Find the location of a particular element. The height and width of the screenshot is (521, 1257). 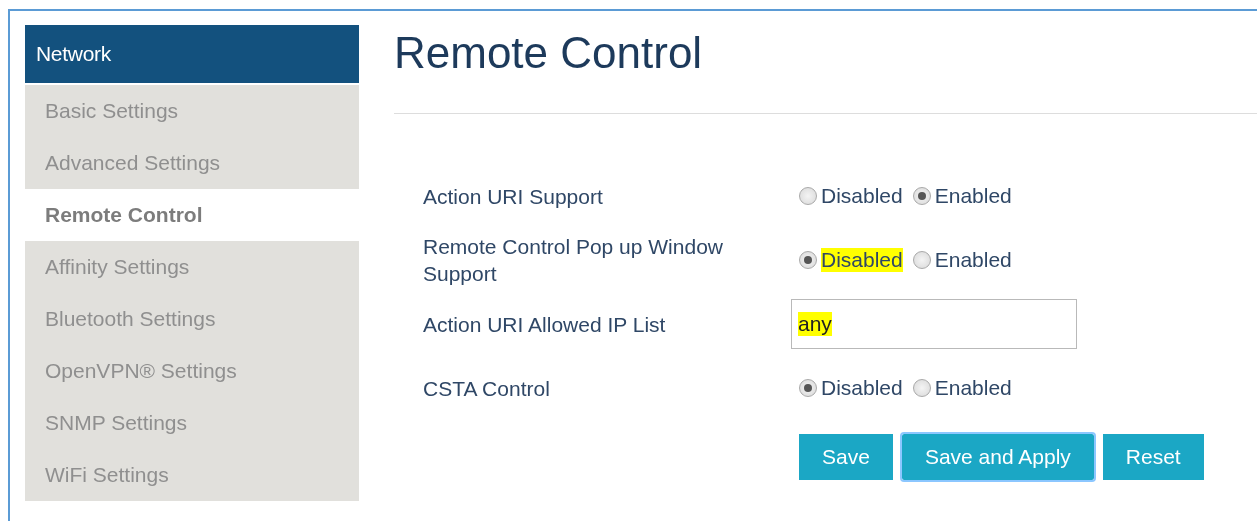

sidebar-header: Network is located at coordinates (192, 54).